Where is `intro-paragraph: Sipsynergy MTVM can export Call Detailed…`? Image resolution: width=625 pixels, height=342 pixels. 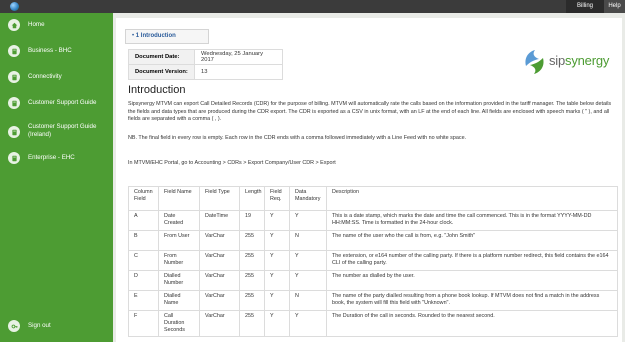 intro-paragraph: Sipsynergy MTVM can export Call Detailed… is located at coordinates (370, 112).